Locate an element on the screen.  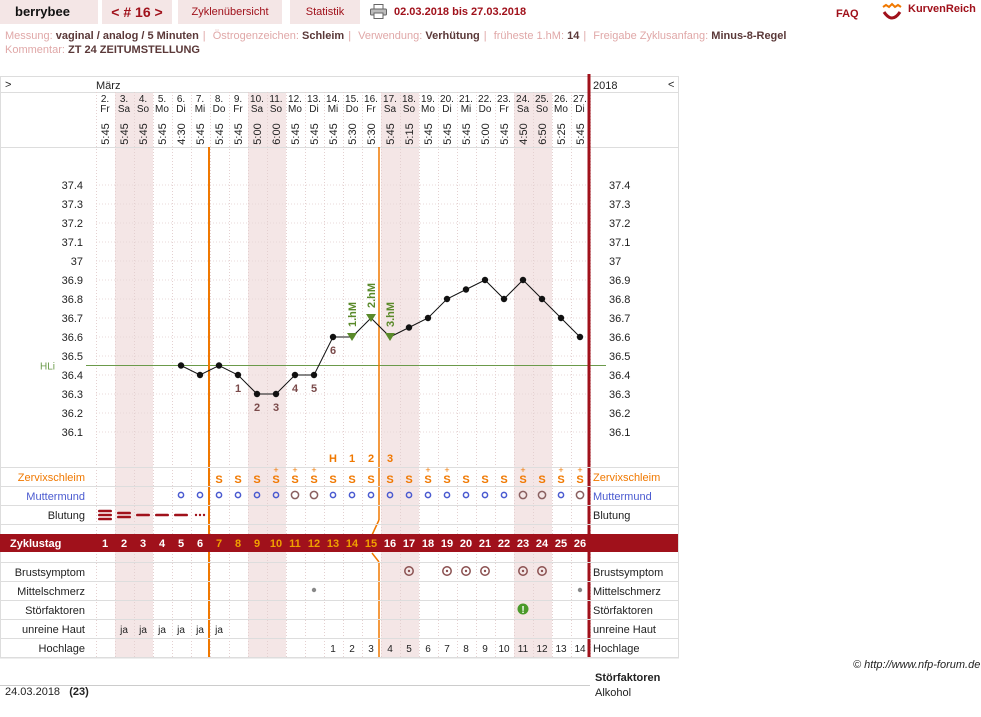
cycle-day-number: 6 is located at coordinates (200, 544).